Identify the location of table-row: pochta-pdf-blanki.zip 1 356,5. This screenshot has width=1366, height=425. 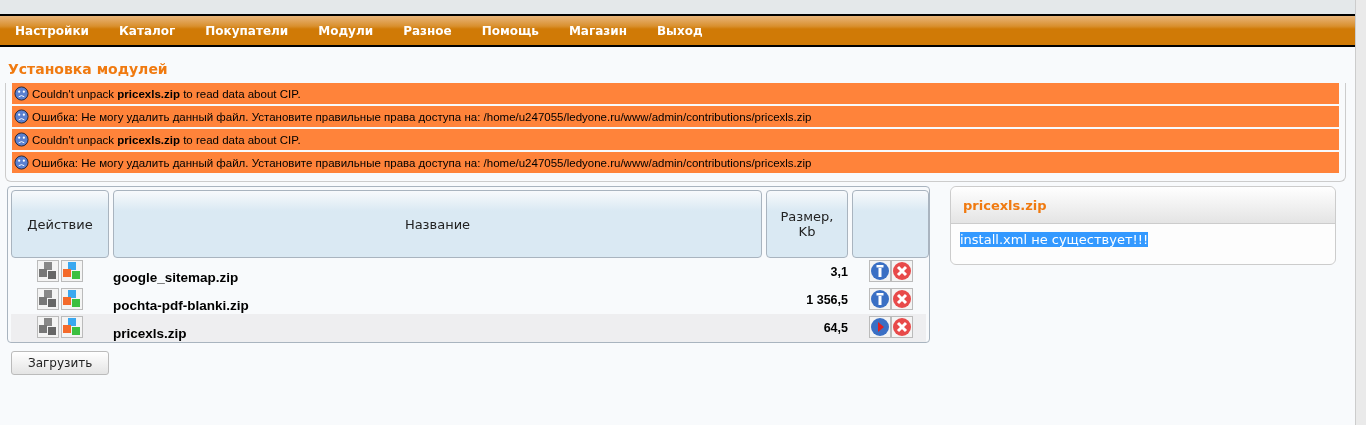
(468, 300).